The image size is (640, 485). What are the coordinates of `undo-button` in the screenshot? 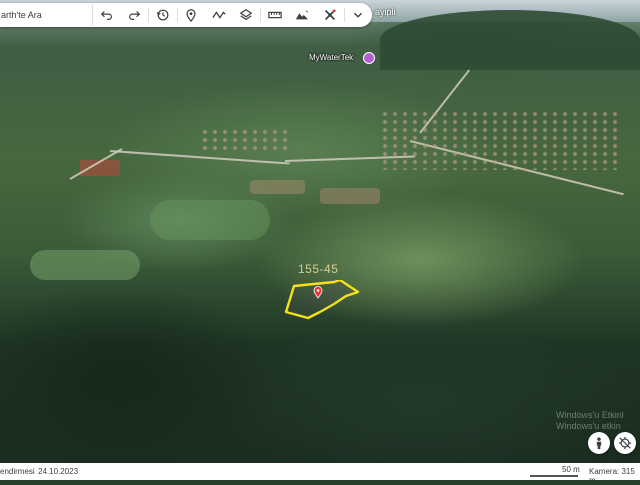 It's located at (106, 15).